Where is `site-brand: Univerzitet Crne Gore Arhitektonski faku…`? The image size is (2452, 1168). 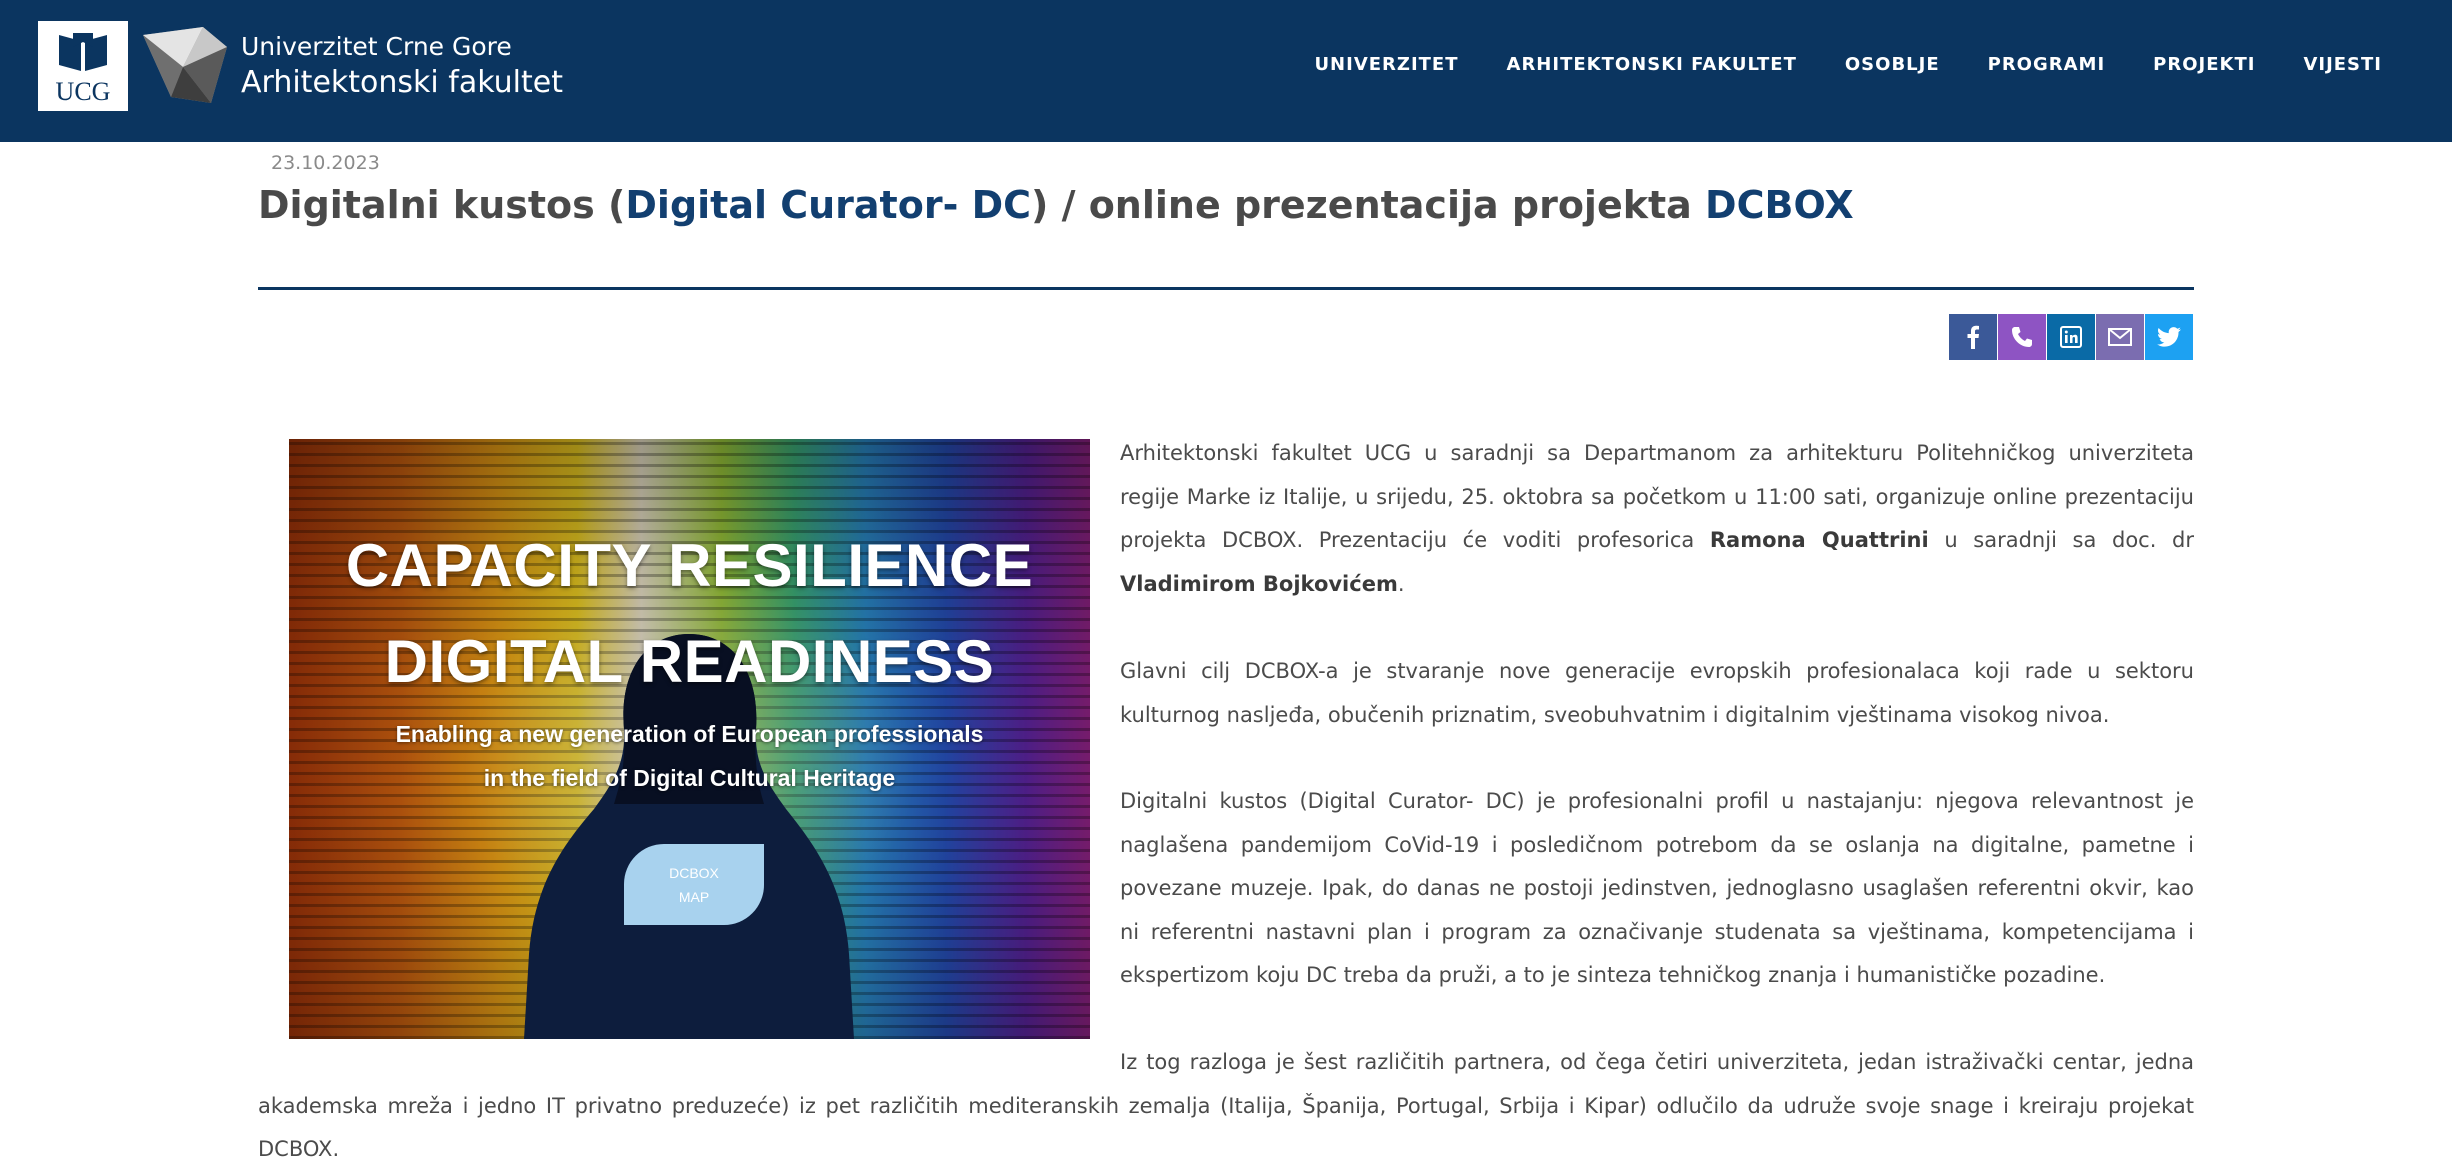
site-brand: Univerzitet Crne Gore Arhitektonski faku… is located at coordinates (402, 66).